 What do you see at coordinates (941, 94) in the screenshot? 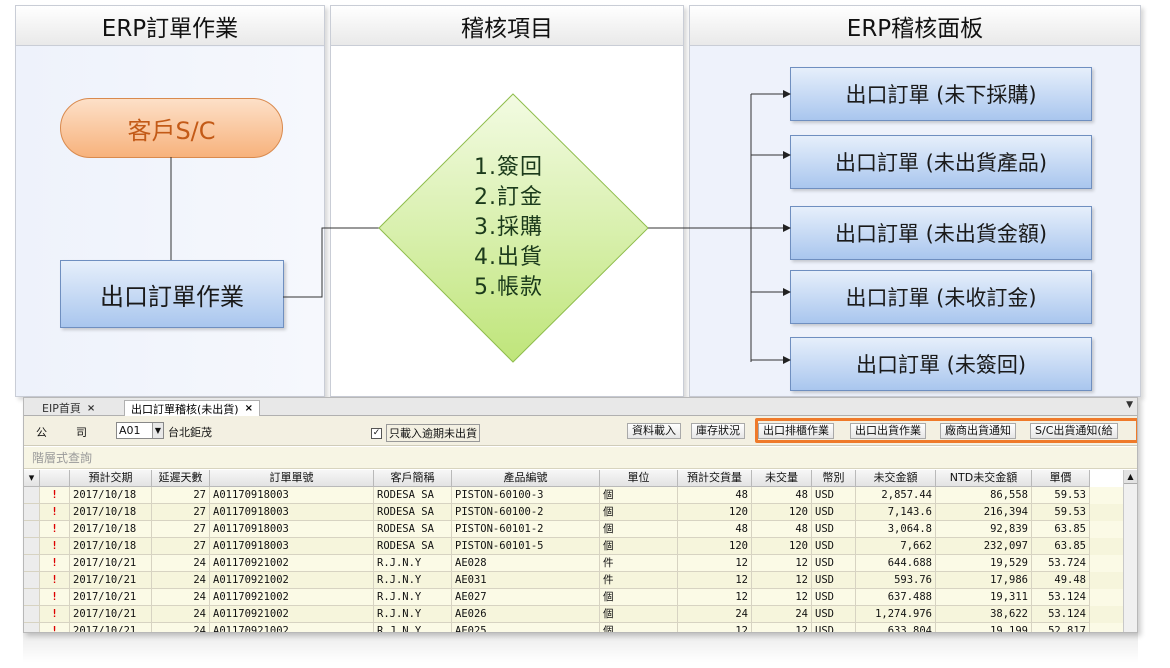
I see `control-box-no-purchase: 出口訂單 (未下採購)` at bounding box center [941, 94].